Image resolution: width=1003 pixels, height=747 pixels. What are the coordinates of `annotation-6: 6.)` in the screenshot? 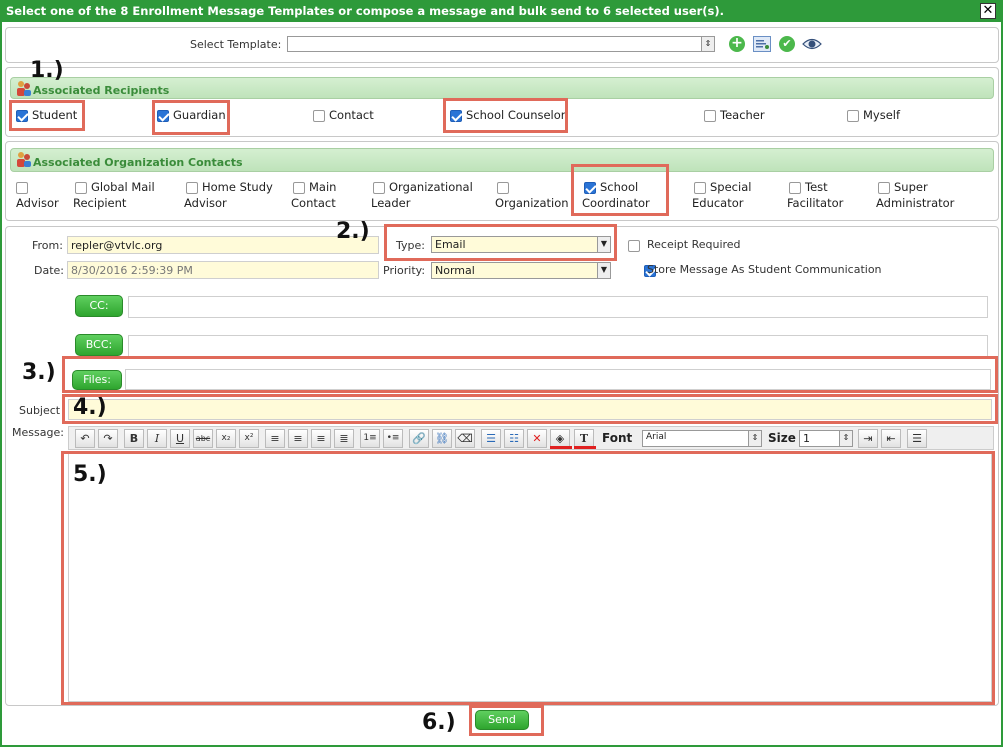 It's located at (439, 722).